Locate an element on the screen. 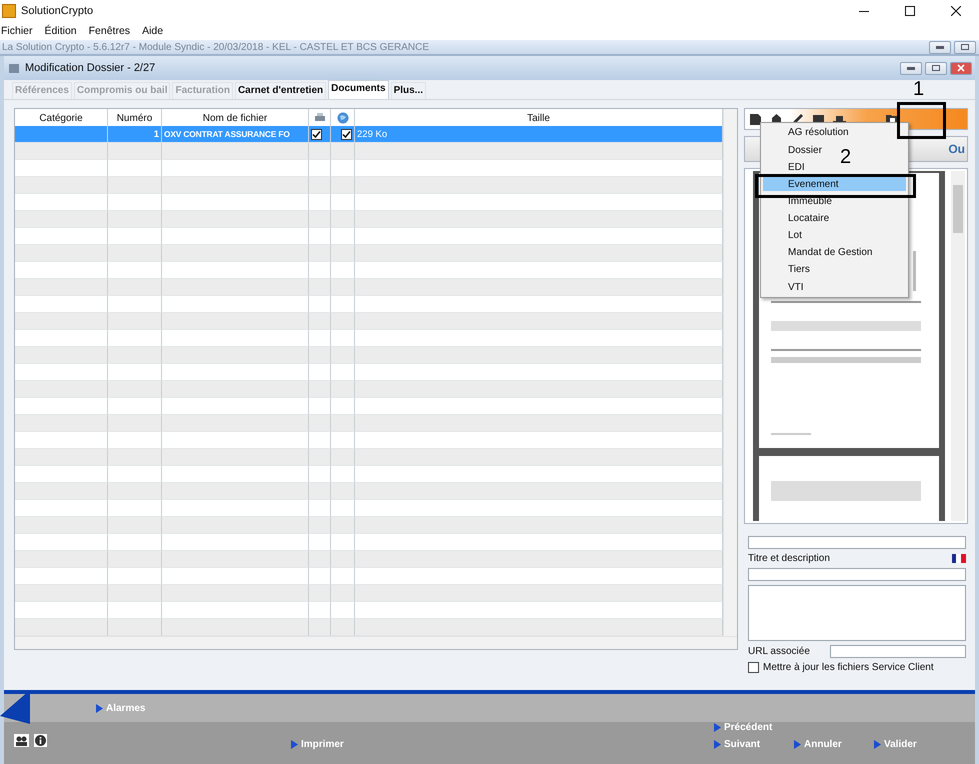 Image resolution: width=979 pixels, height=764 pixels. description-field is located at coordinates (857, 613).